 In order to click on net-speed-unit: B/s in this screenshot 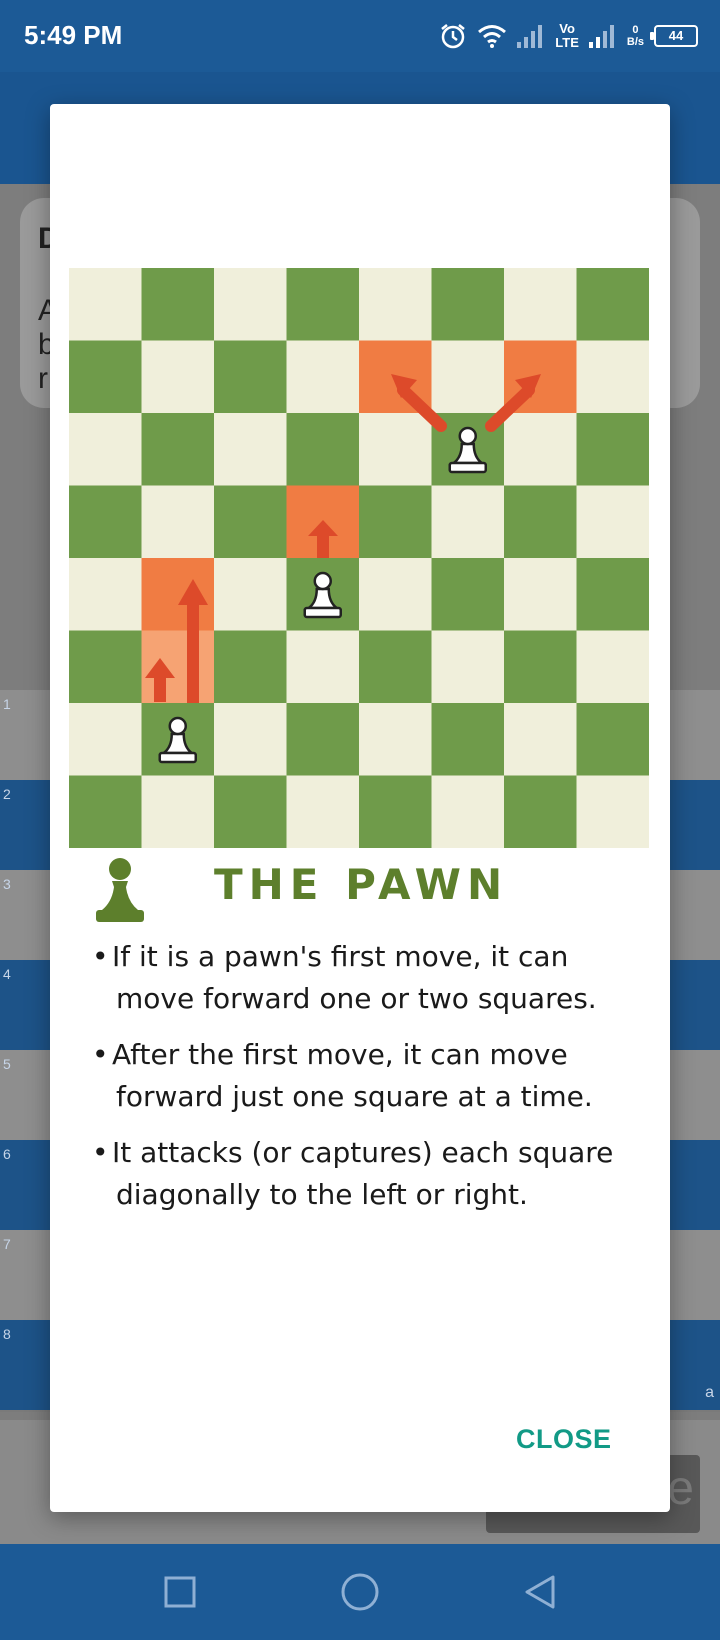, I will do `click(635, 42)`.